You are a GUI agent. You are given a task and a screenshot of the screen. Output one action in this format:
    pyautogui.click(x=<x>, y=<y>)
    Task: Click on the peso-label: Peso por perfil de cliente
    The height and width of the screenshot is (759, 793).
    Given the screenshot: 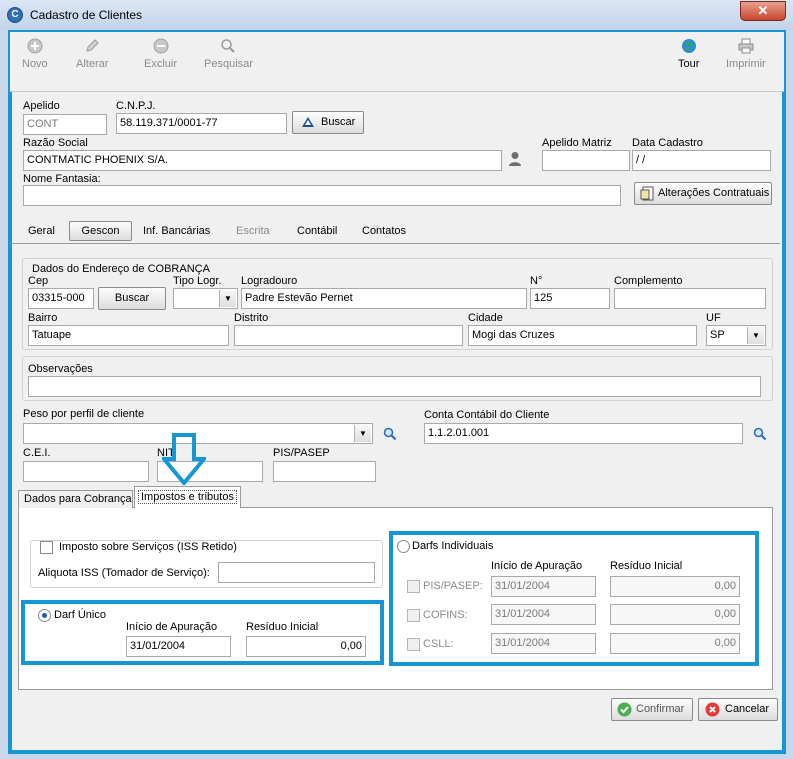 What is the action you would take?
    pyautogui.click(x=84, y=414)
    